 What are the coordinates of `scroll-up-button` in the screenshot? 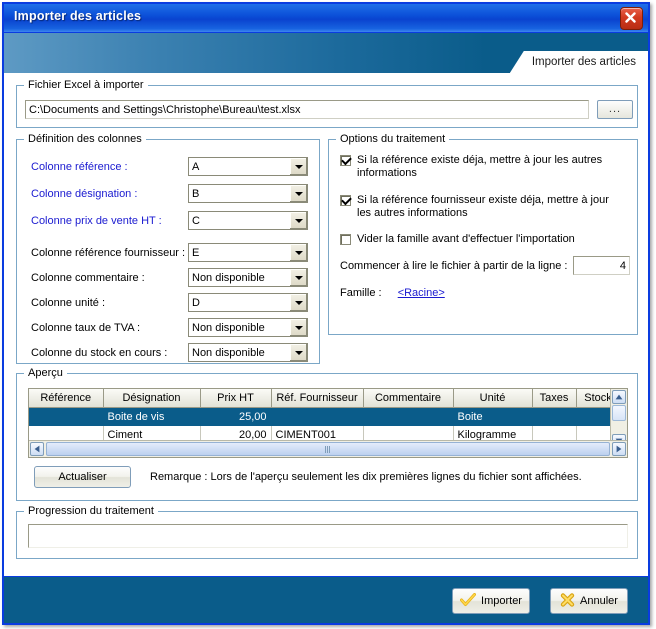 It's located at (619, 397).